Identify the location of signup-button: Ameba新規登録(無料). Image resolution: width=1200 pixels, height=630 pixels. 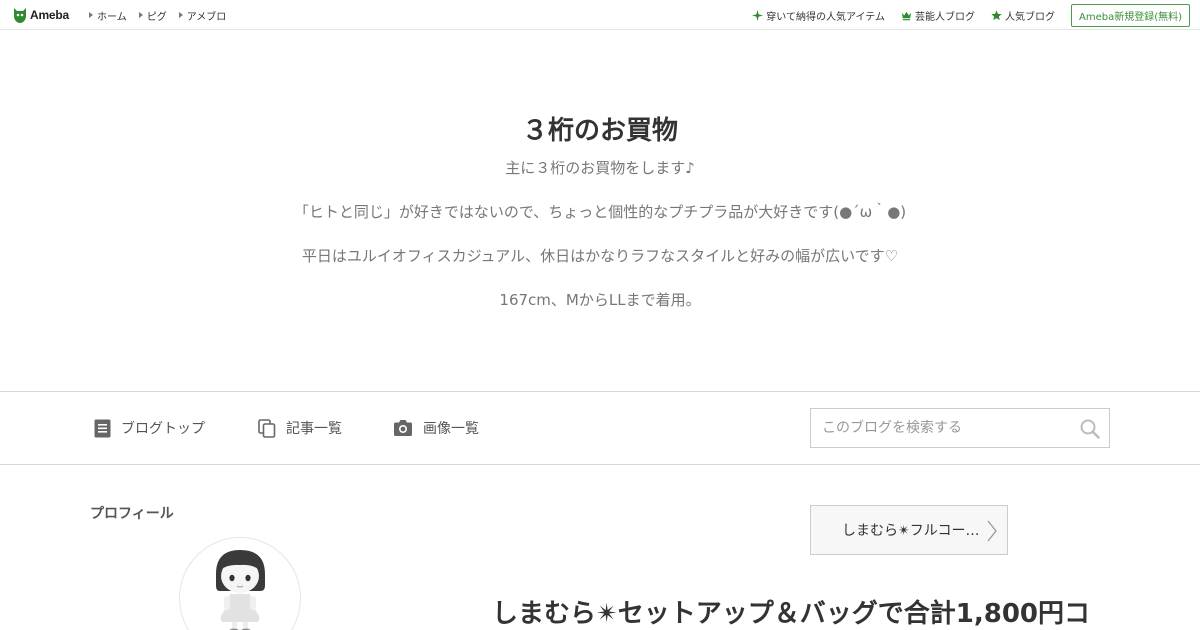
(1130, 15).